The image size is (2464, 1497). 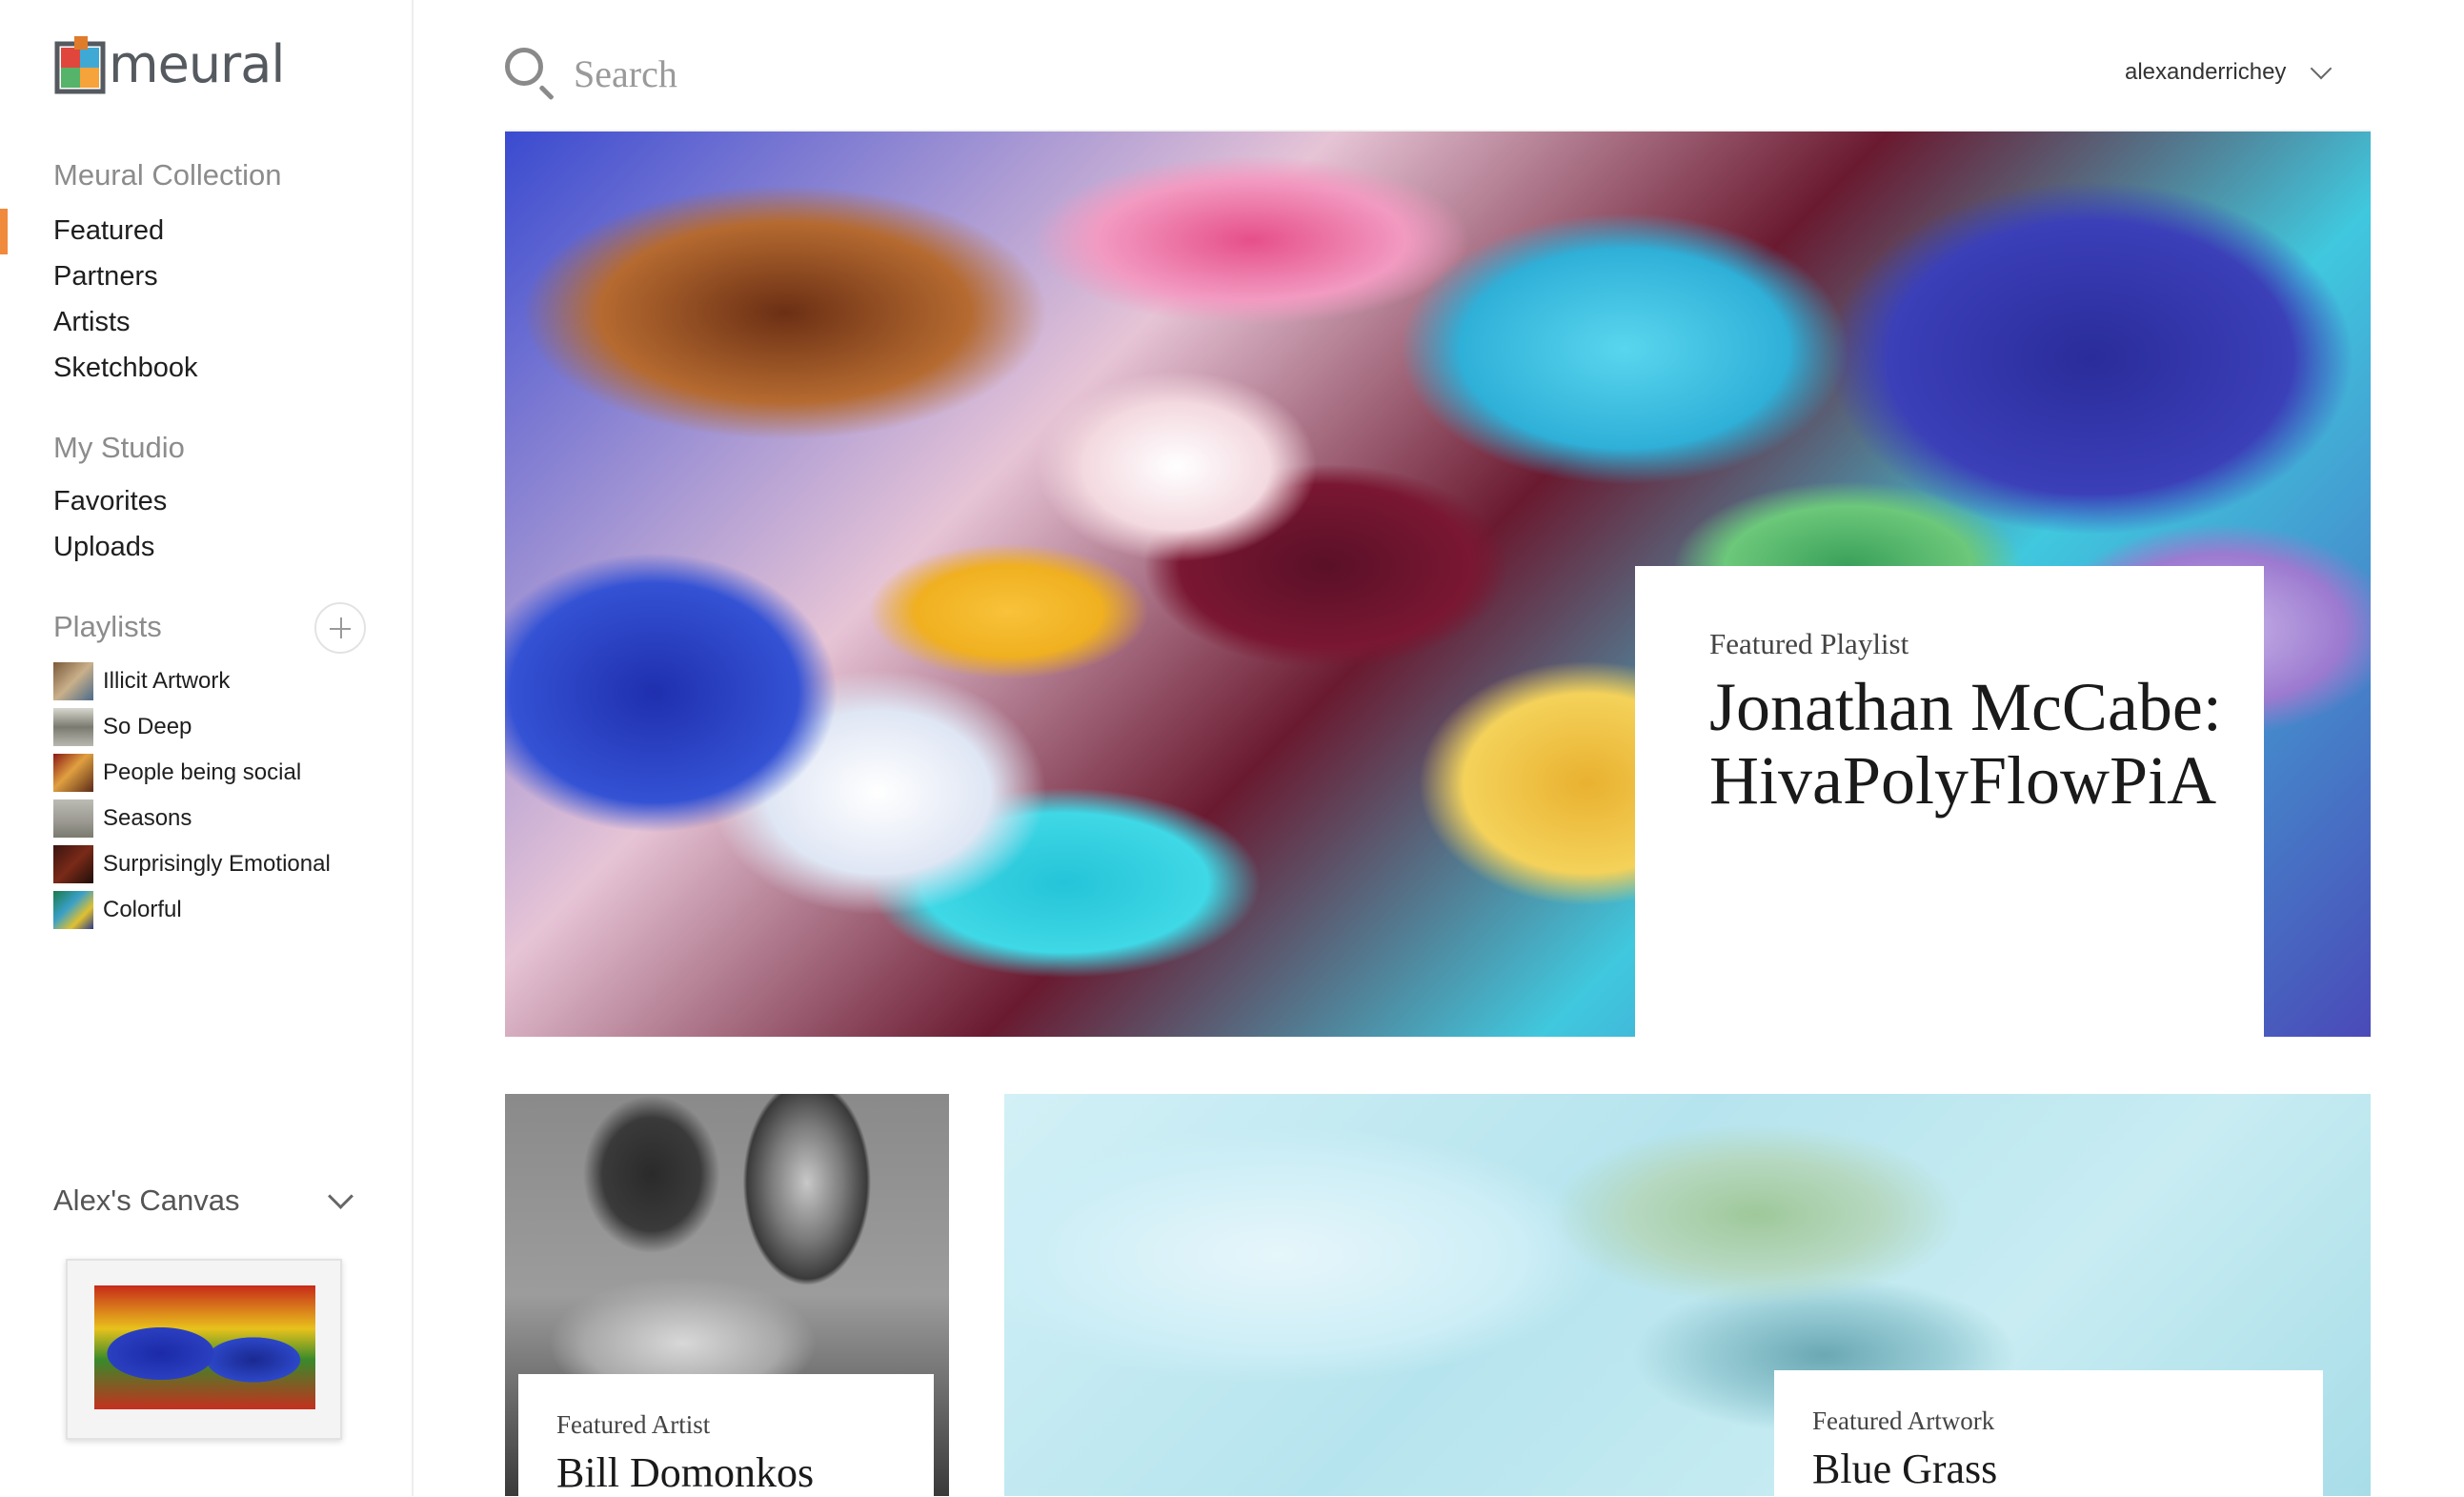 What do you see at coordinates (203, 772) in the screenshot?
I see `playlist-label: People being social` at bounding box center [203, 772].